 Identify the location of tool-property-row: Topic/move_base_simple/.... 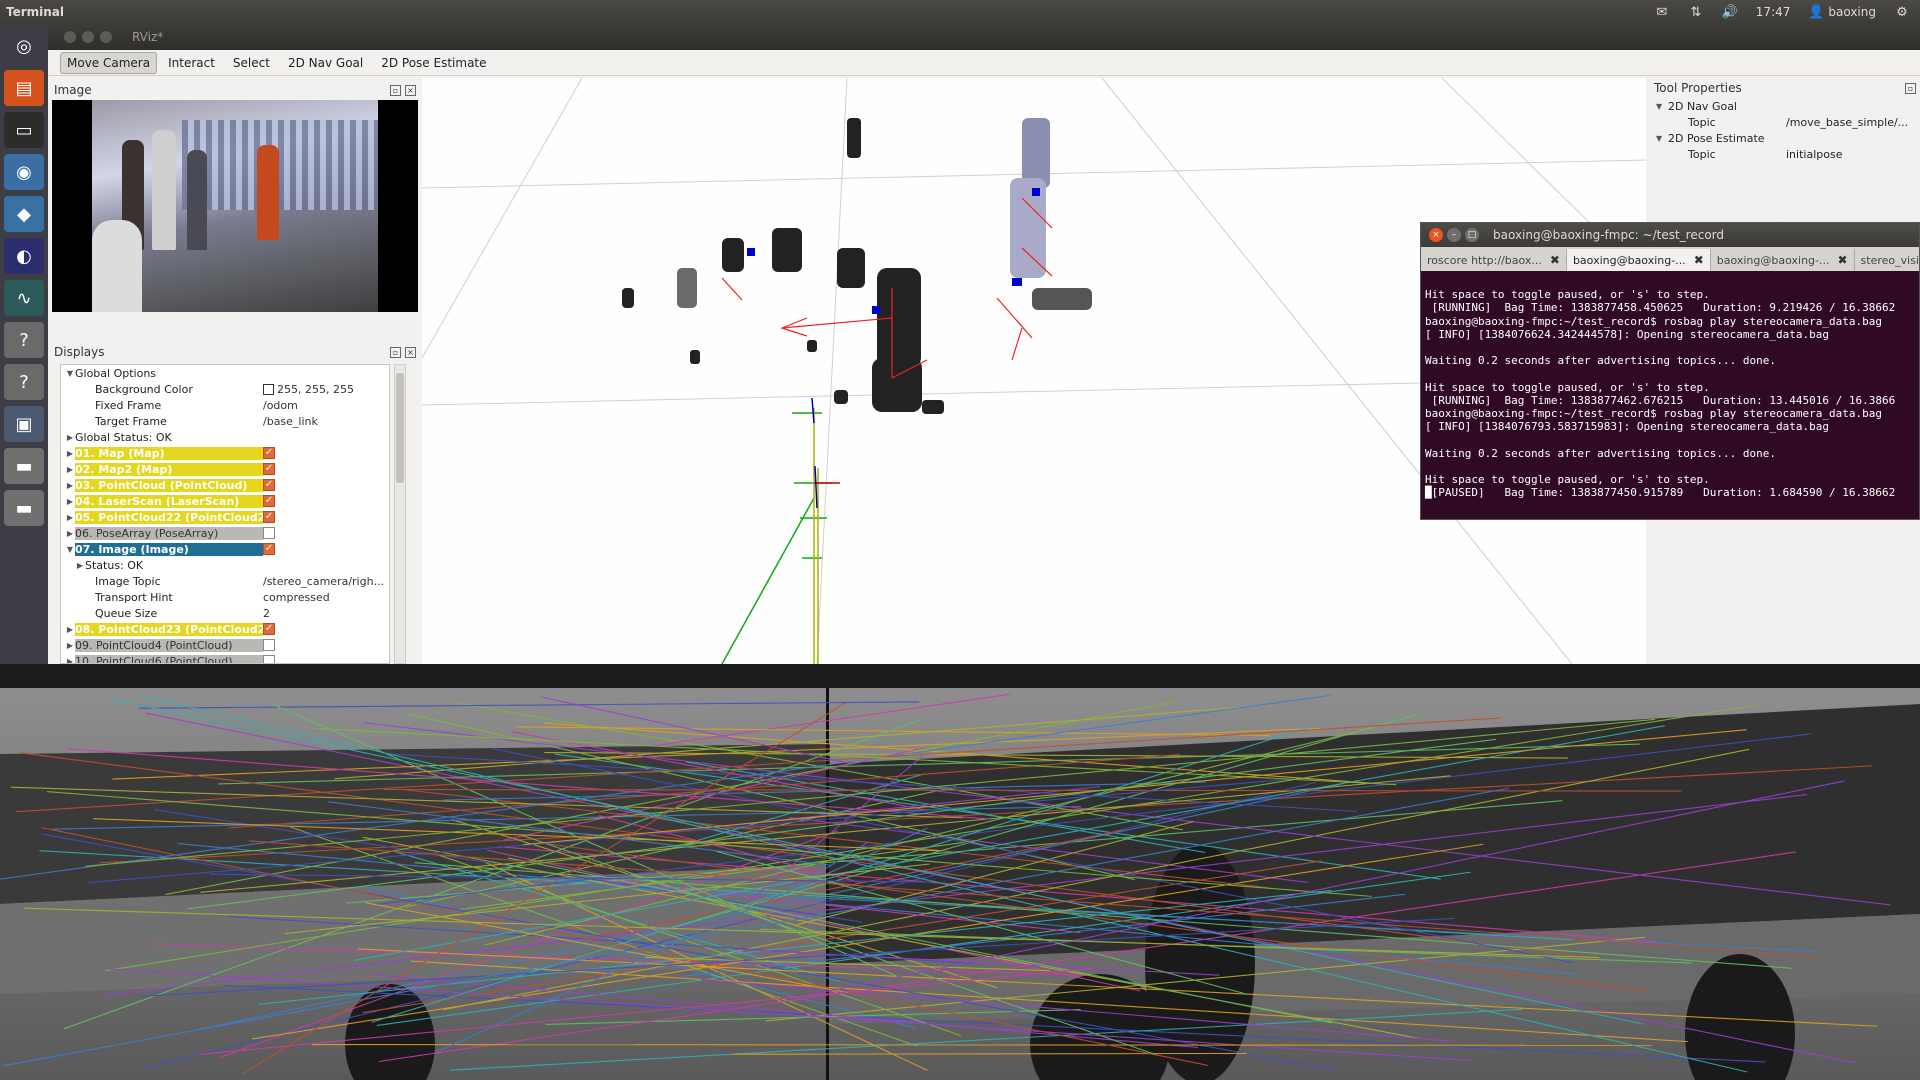
(1788, 122).